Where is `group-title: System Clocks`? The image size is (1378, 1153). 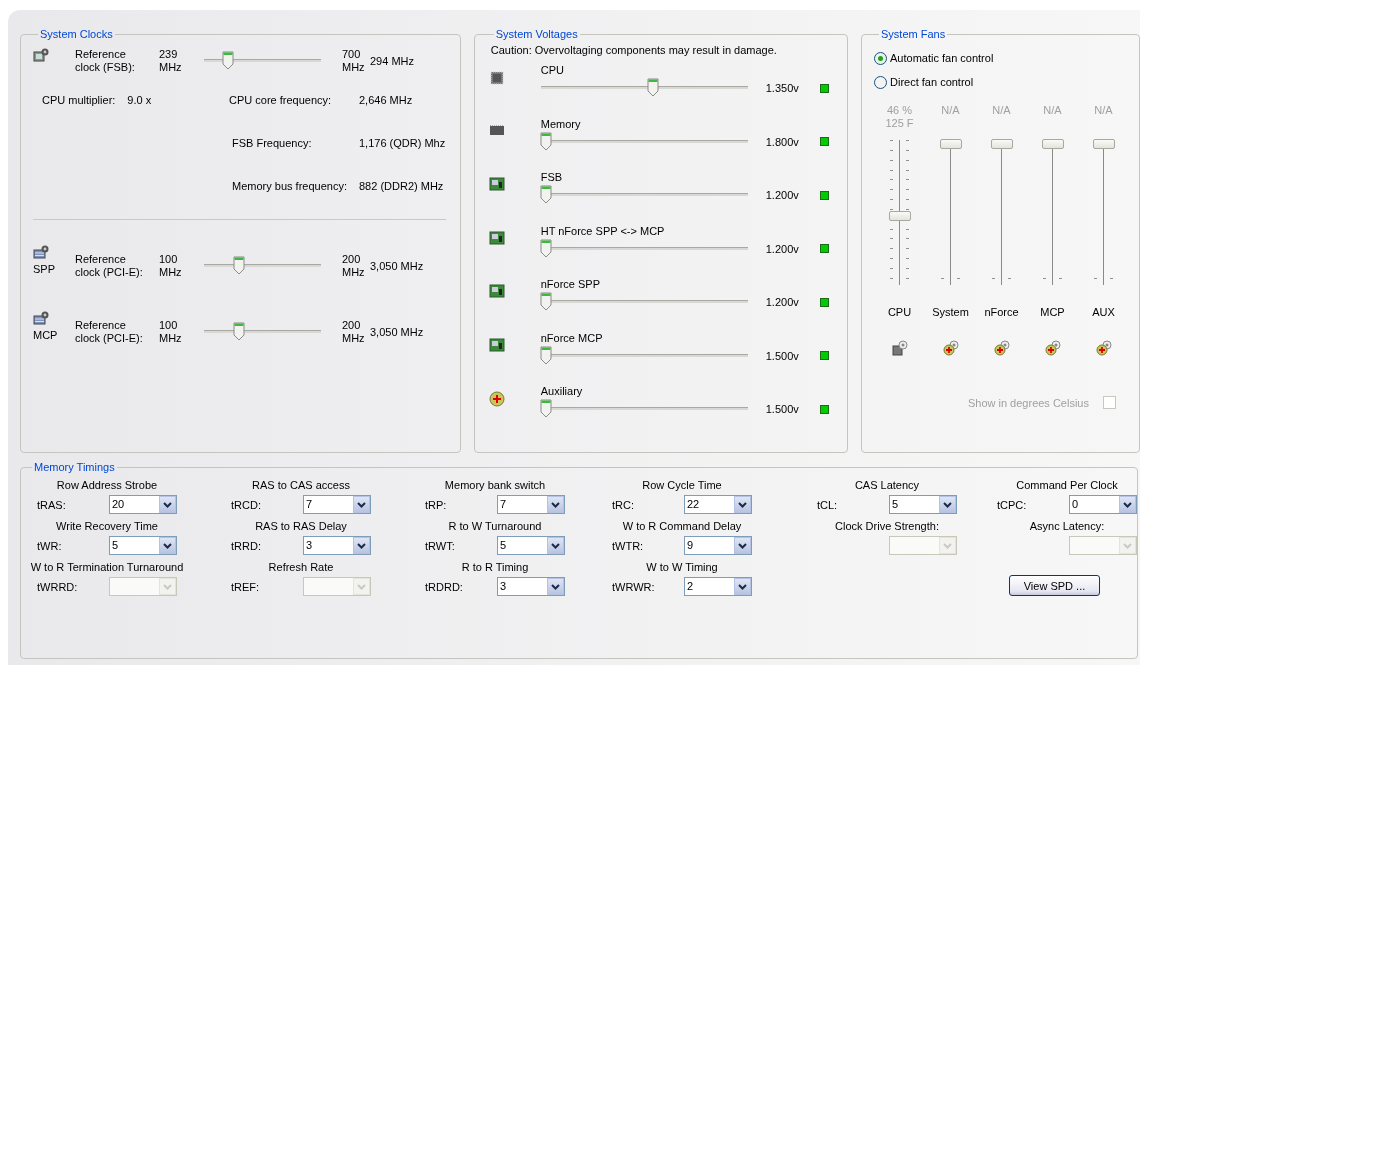
group-title: System Clocks is located at coordinates (76, 34).